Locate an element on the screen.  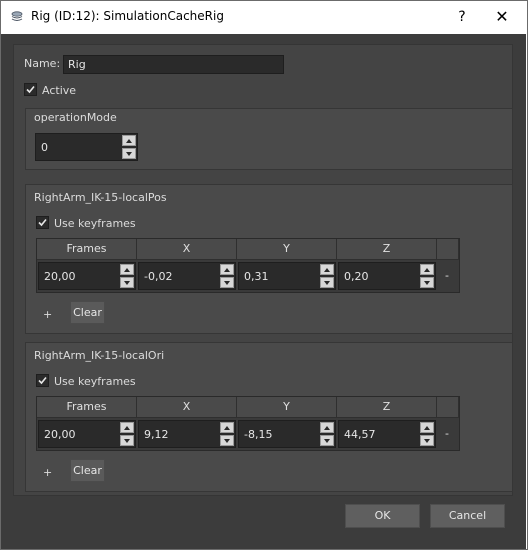
name-label: Name: is located at coordinates (42, 63).